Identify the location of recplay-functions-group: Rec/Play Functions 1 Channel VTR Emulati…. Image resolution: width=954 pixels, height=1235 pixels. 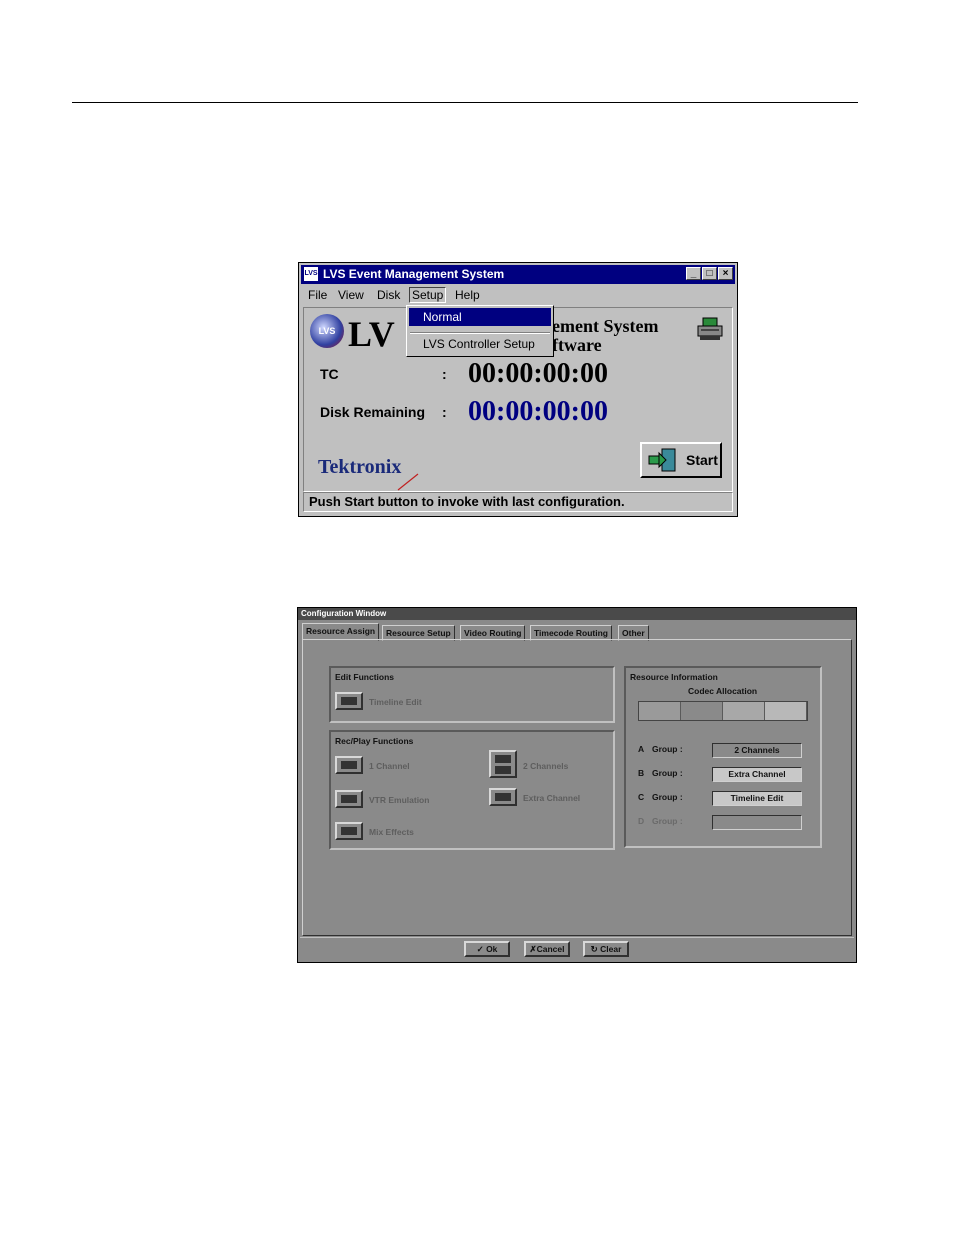
(472, 790).